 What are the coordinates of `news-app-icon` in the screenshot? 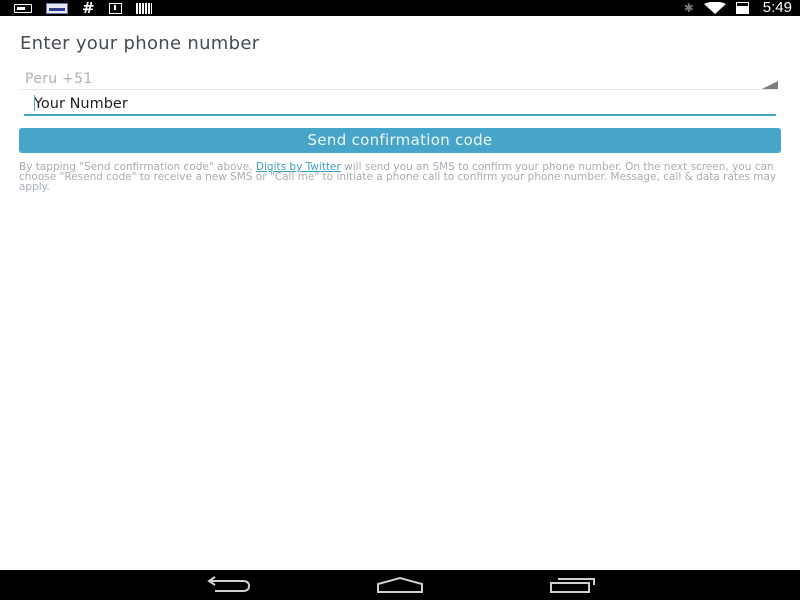 It's located at (57, 8).